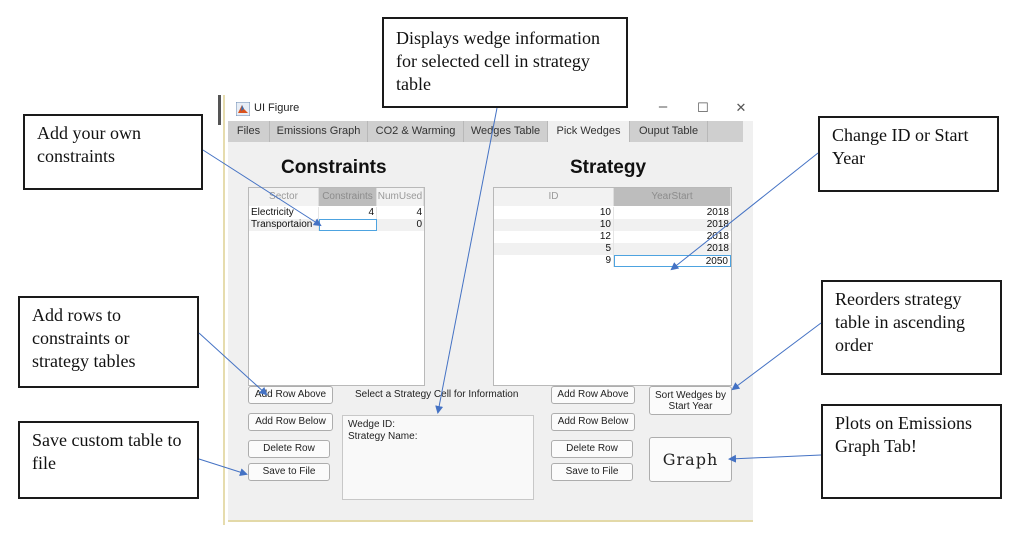 The image size is (1020, 536). I want to click on constraints-heading: Constraints, so click(334, 167).